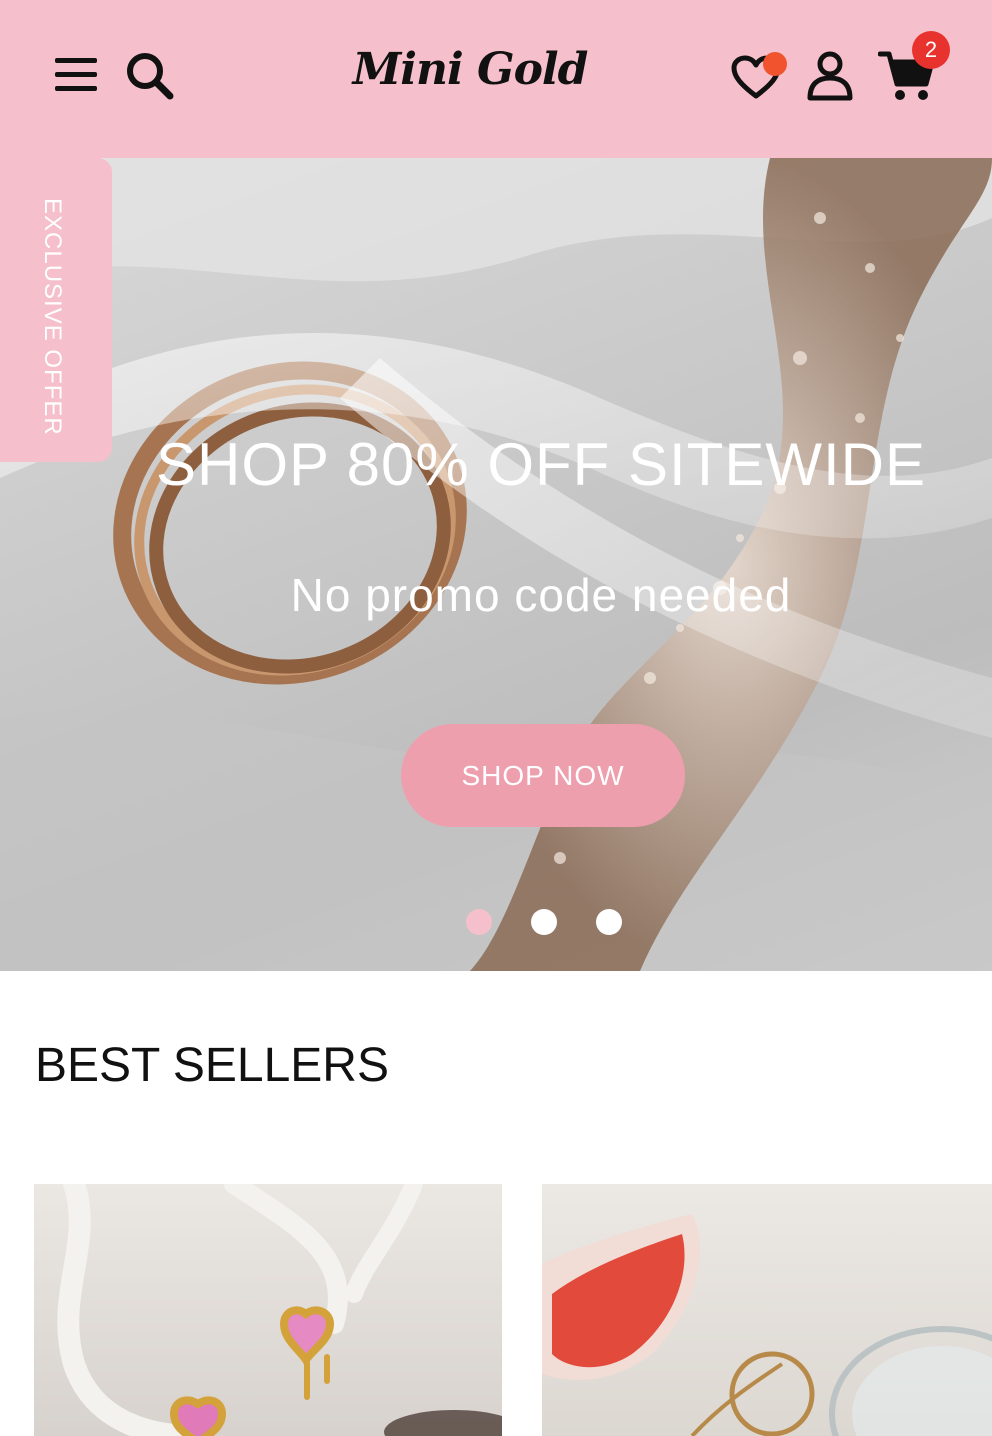 The height and width of the screenshot is (1436, 992). What do you see at coordinates (541, 595) in the screenshot?
I see `hero-subheadline: No promo code needed` at bounding box center [541, 595].